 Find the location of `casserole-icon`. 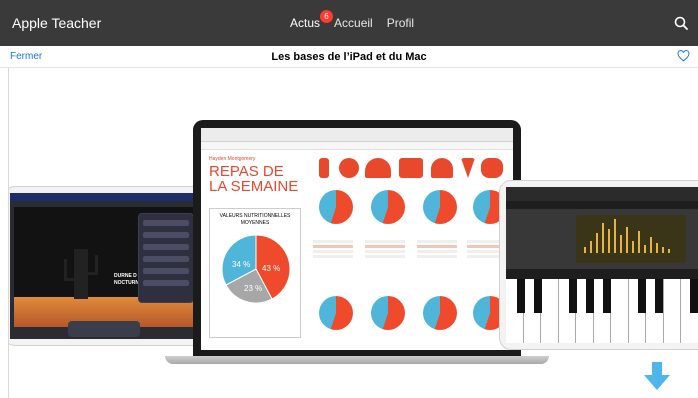

casserole-icon is located at coordinates (442, 168).